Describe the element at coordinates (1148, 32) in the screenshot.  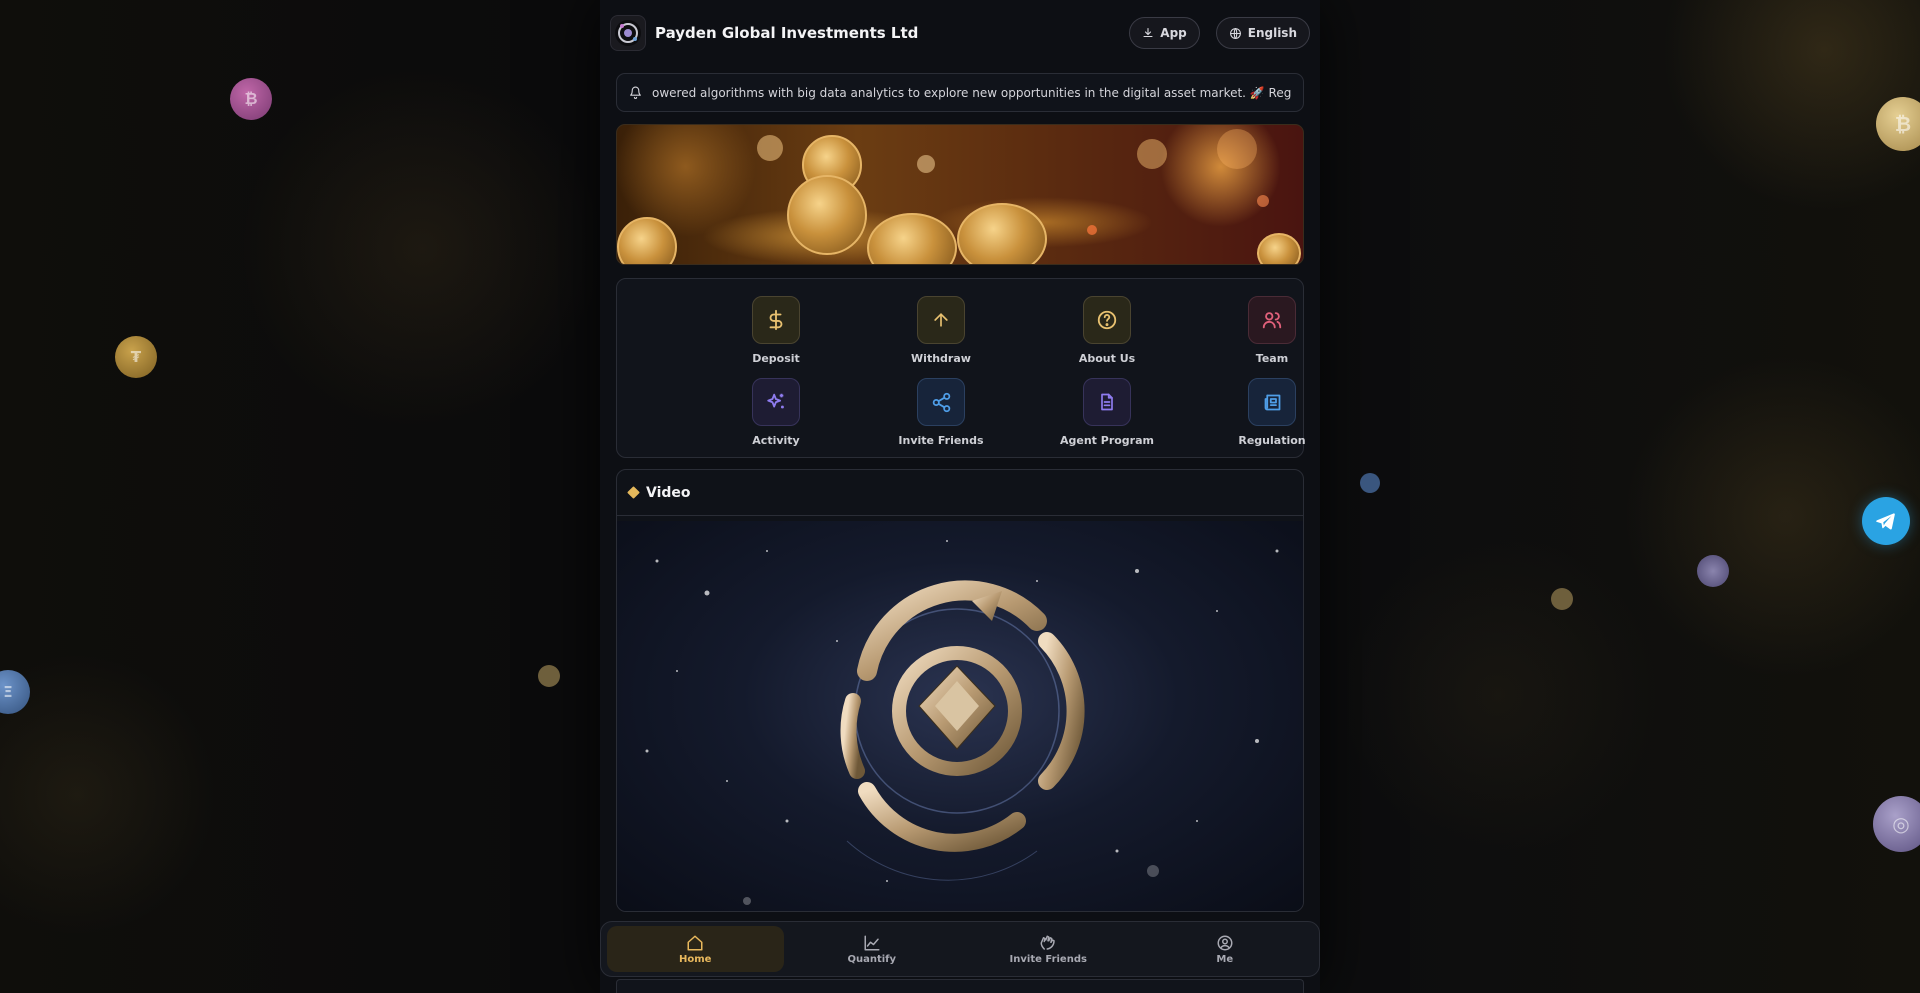
I see `download-icon` at that location.